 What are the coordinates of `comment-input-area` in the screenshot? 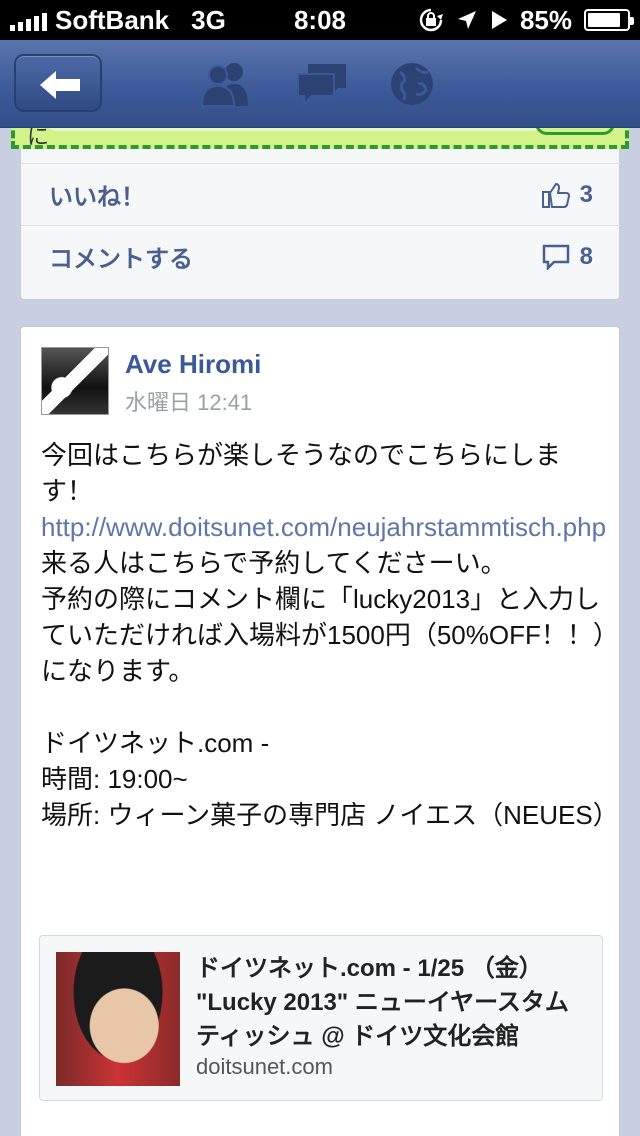 It's located at (295, 129).